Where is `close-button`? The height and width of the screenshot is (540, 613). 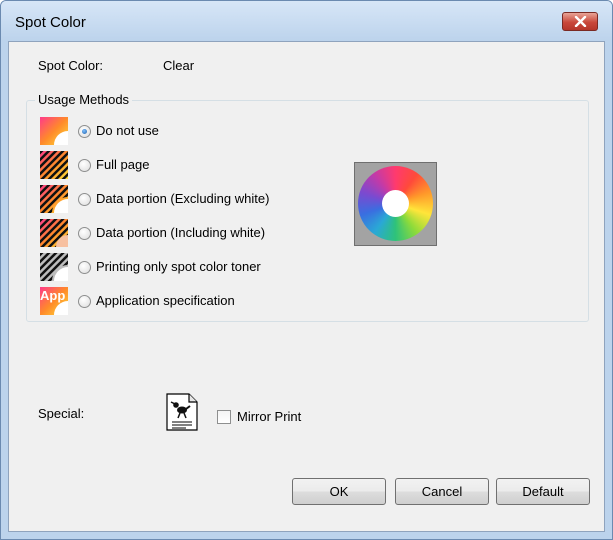 close-button is located at coordinates (580, 21).